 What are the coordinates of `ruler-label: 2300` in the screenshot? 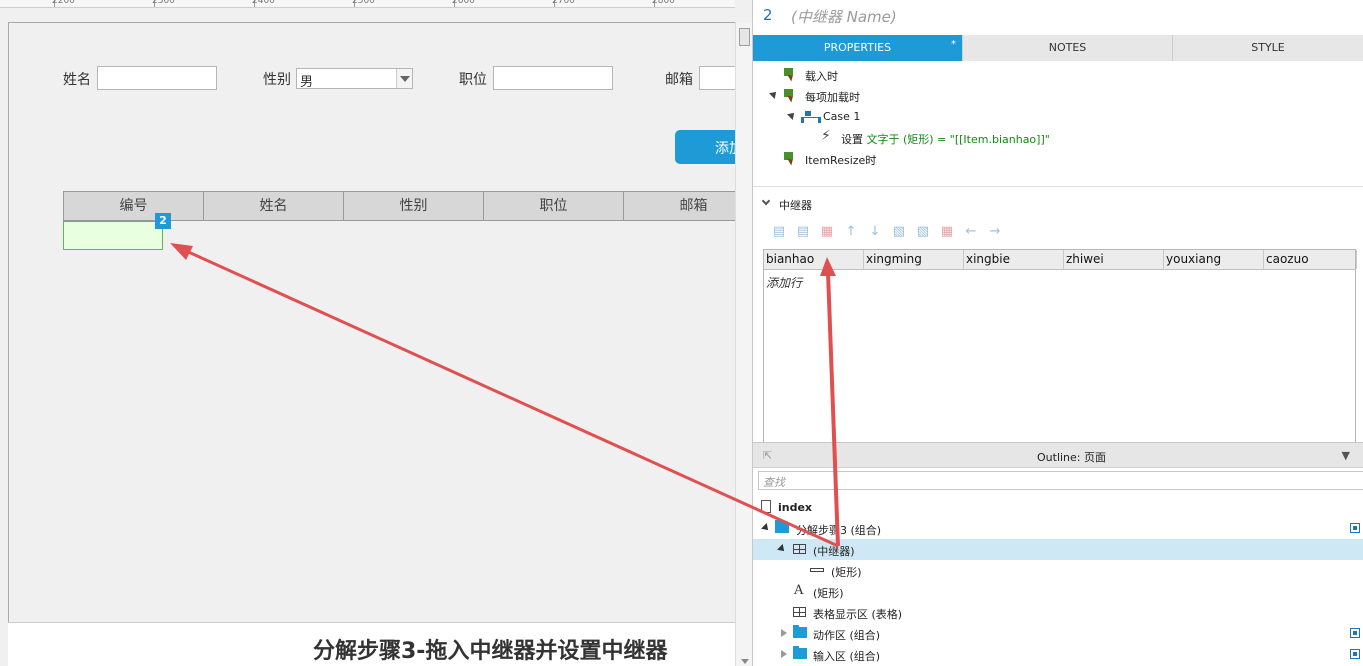 It's located at (163, 3).